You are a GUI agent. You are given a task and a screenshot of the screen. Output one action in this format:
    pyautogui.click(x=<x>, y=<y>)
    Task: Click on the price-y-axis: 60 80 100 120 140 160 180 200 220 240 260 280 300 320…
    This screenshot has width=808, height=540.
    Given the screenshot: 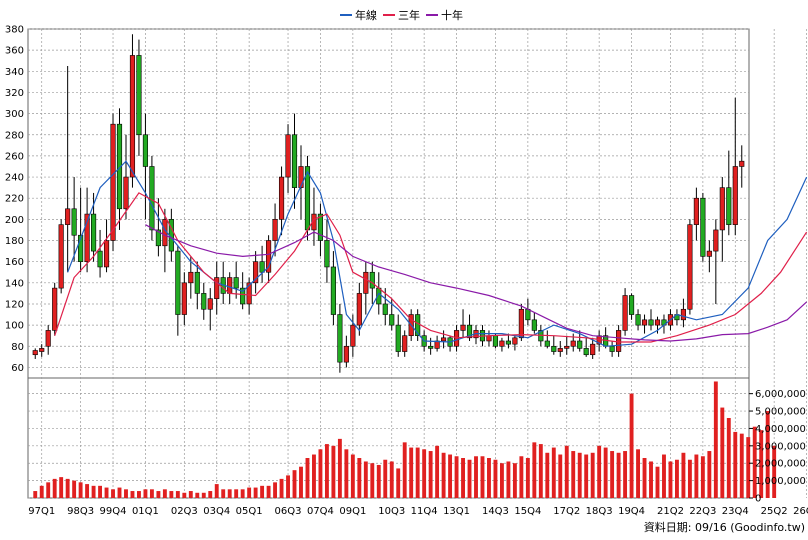 What is the action you would take?
    pyautogui.click(x=14, y=199)
    